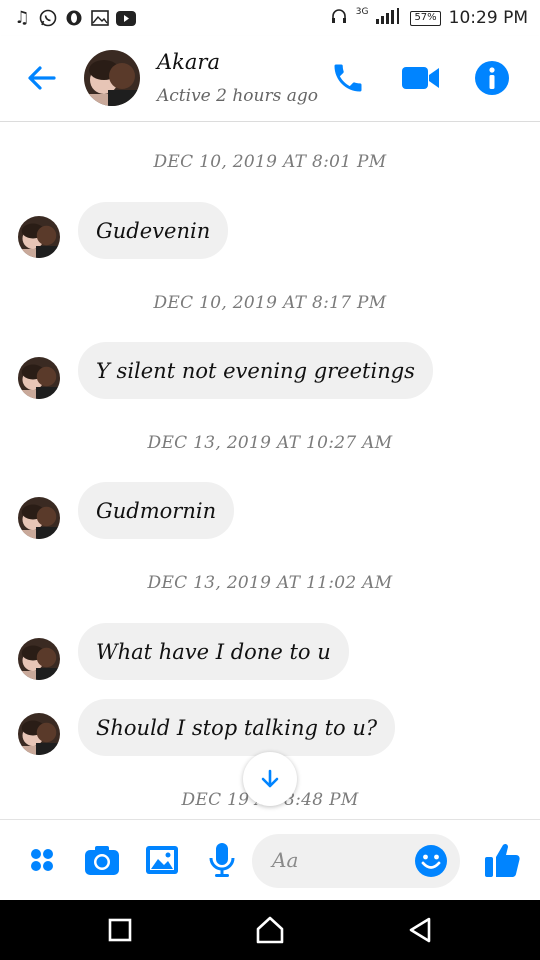  What do you see at coordinates (22, 18) in the screenshot?
I see `music-icon: ♫` at bounding box center [22, 18].